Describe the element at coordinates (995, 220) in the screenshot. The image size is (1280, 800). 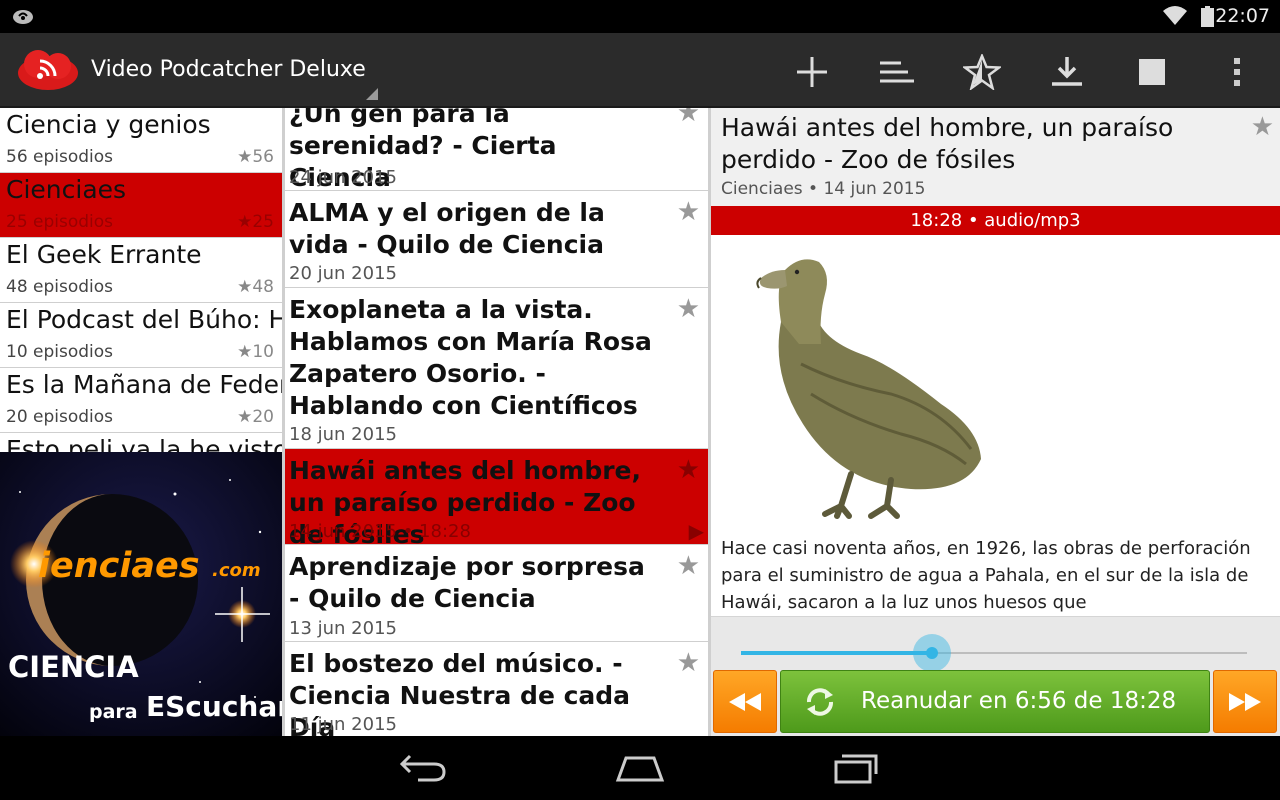
I see `media-info-bar: 18:28 • audio/mp3` at that location.